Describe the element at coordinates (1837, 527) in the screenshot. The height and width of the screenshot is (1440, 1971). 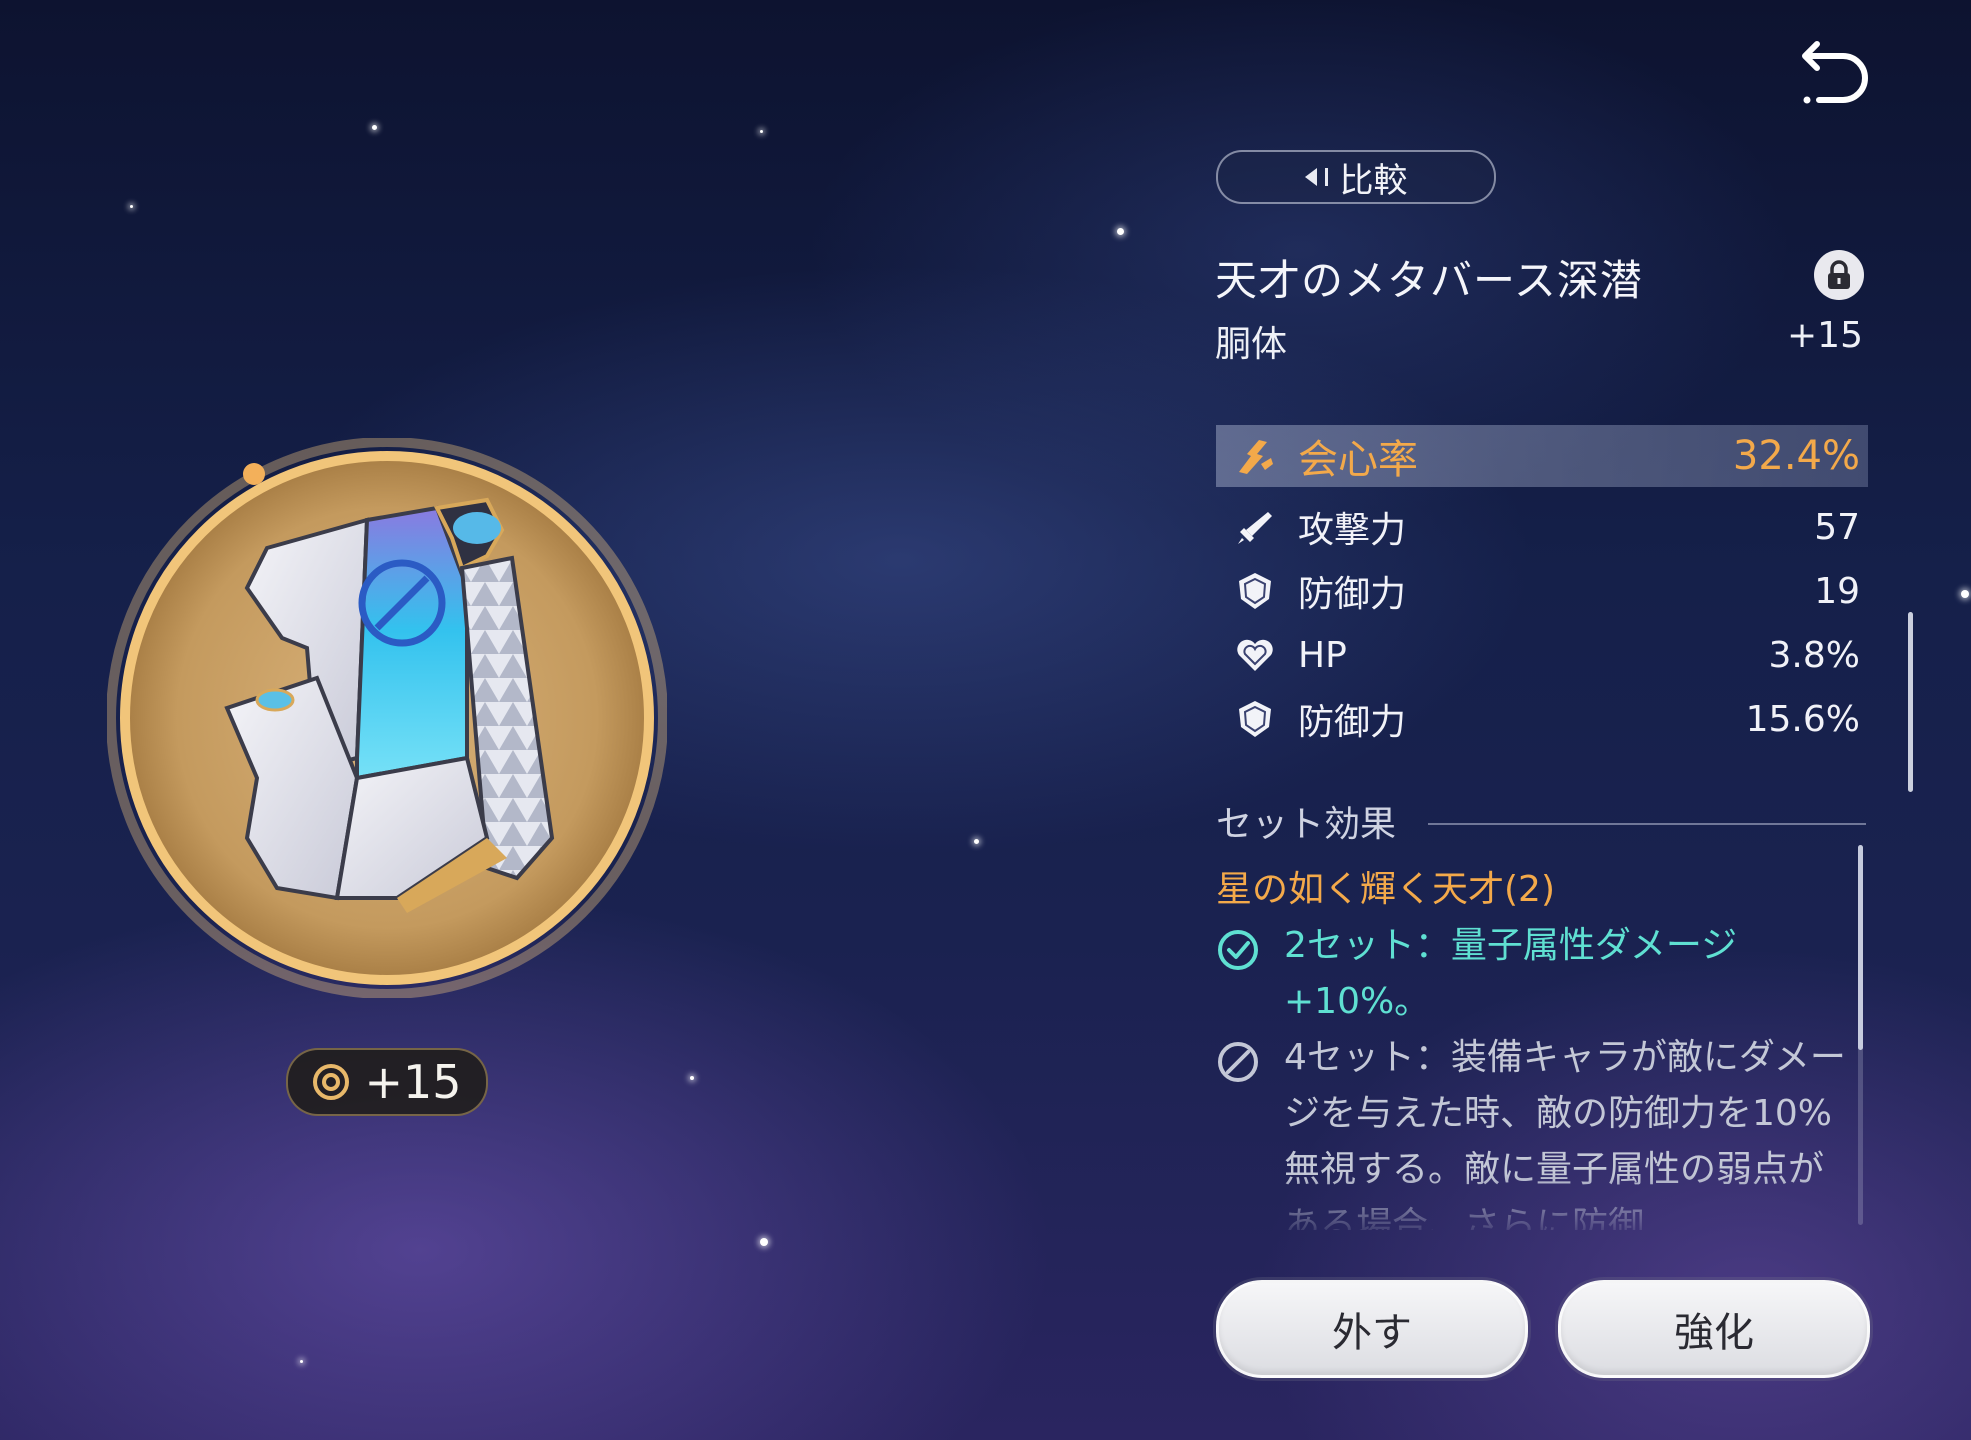
I see `sub-stat-value: 57` at that location.